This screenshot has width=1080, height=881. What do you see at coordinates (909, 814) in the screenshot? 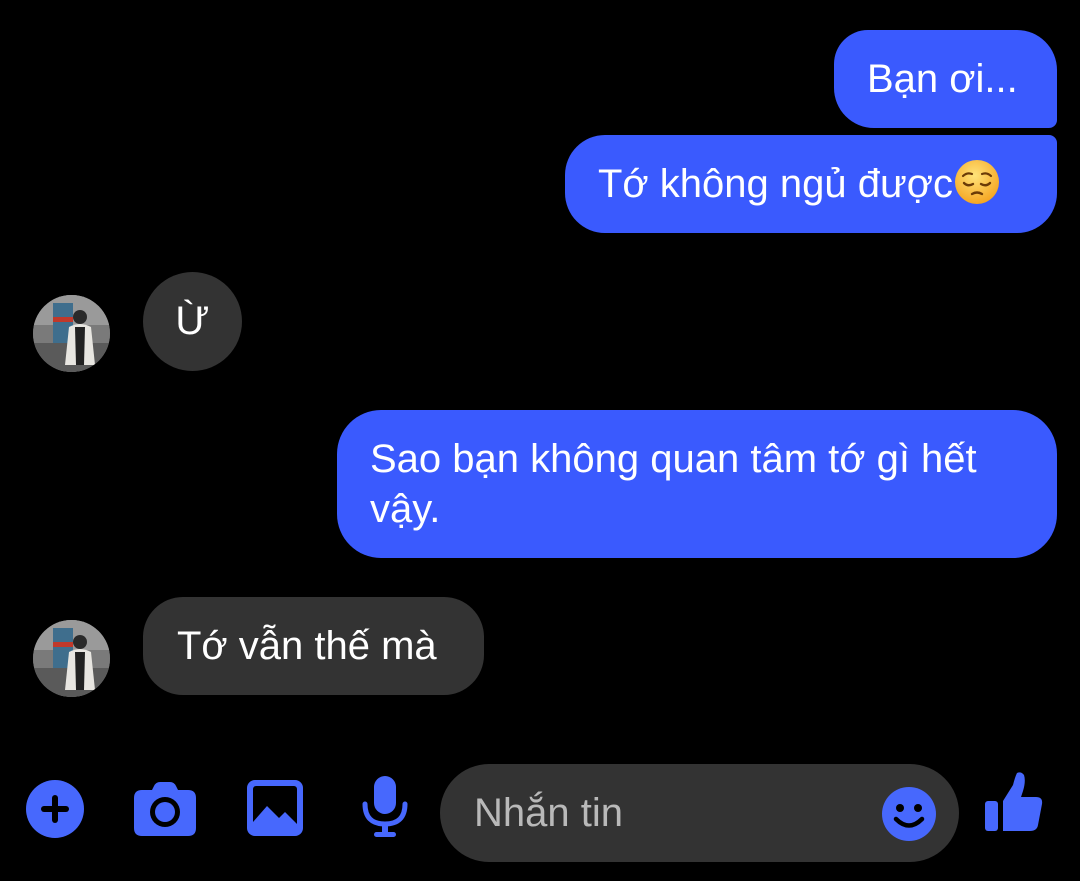
I see `emoji-icon` at bounding box center [909, 814].